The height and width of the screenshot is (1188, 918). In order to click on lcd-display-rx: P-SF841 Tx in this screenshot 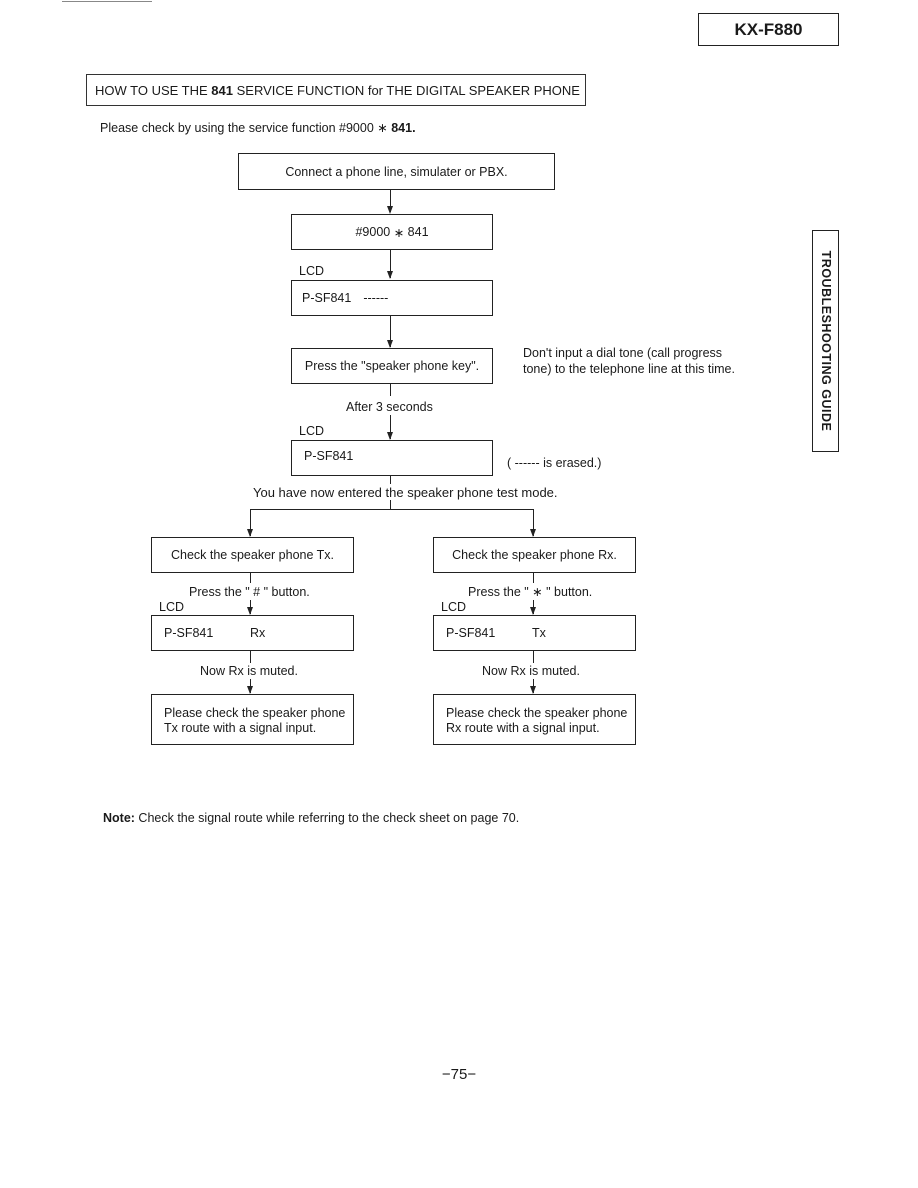, I will do `click(534, 633)`.